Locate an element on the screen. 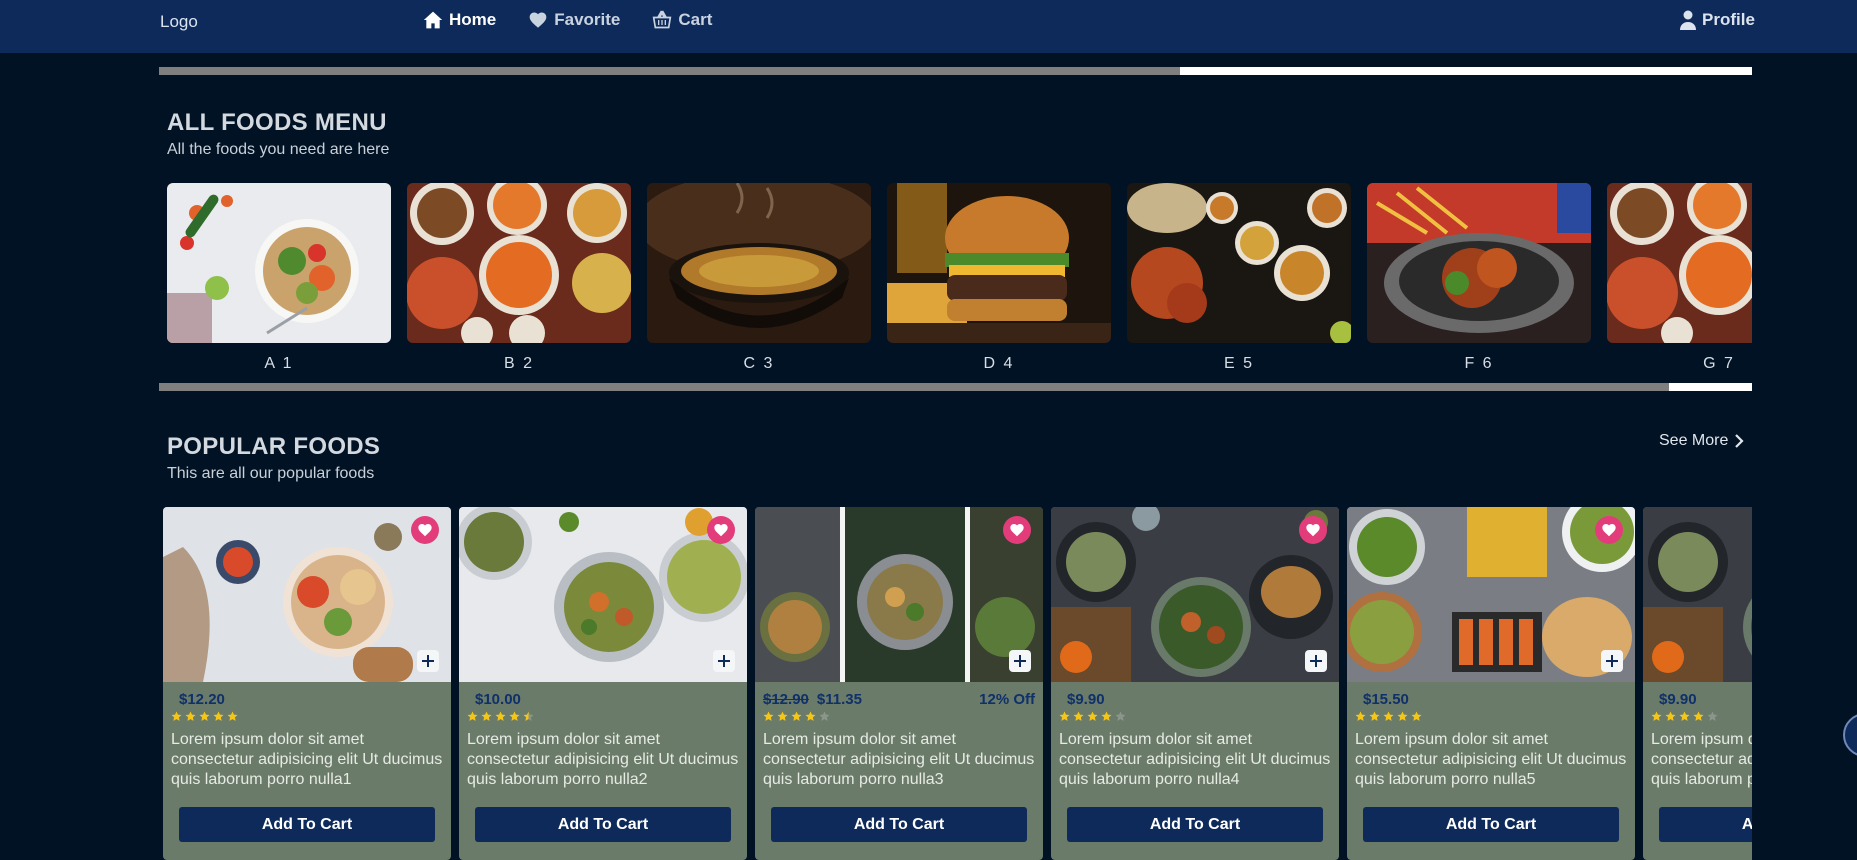 The height and width of the screenshot is (860, 1857). price: $9.90 is located at coordinates (1674, 699).